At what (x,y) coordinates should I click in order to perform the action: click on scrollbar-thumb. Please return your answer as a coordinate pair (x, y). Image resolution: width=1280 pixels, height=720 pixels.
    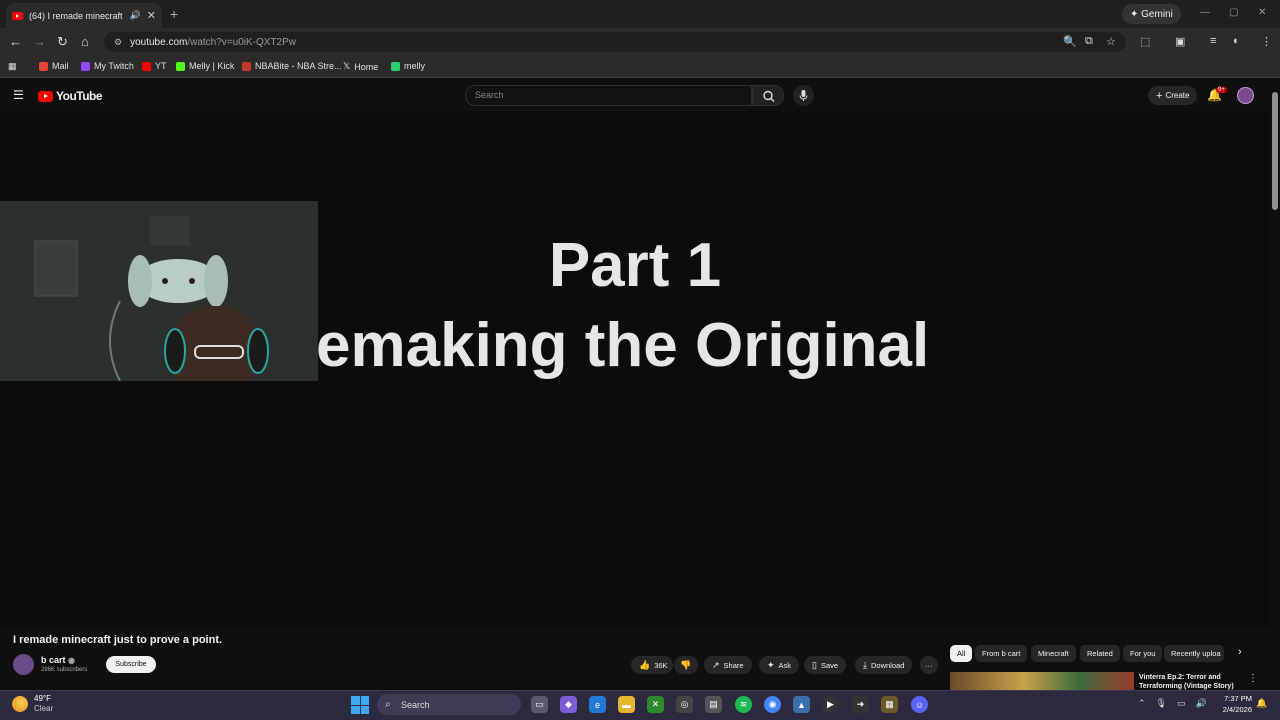
    Looking at the image, I should click on (1275, 151).